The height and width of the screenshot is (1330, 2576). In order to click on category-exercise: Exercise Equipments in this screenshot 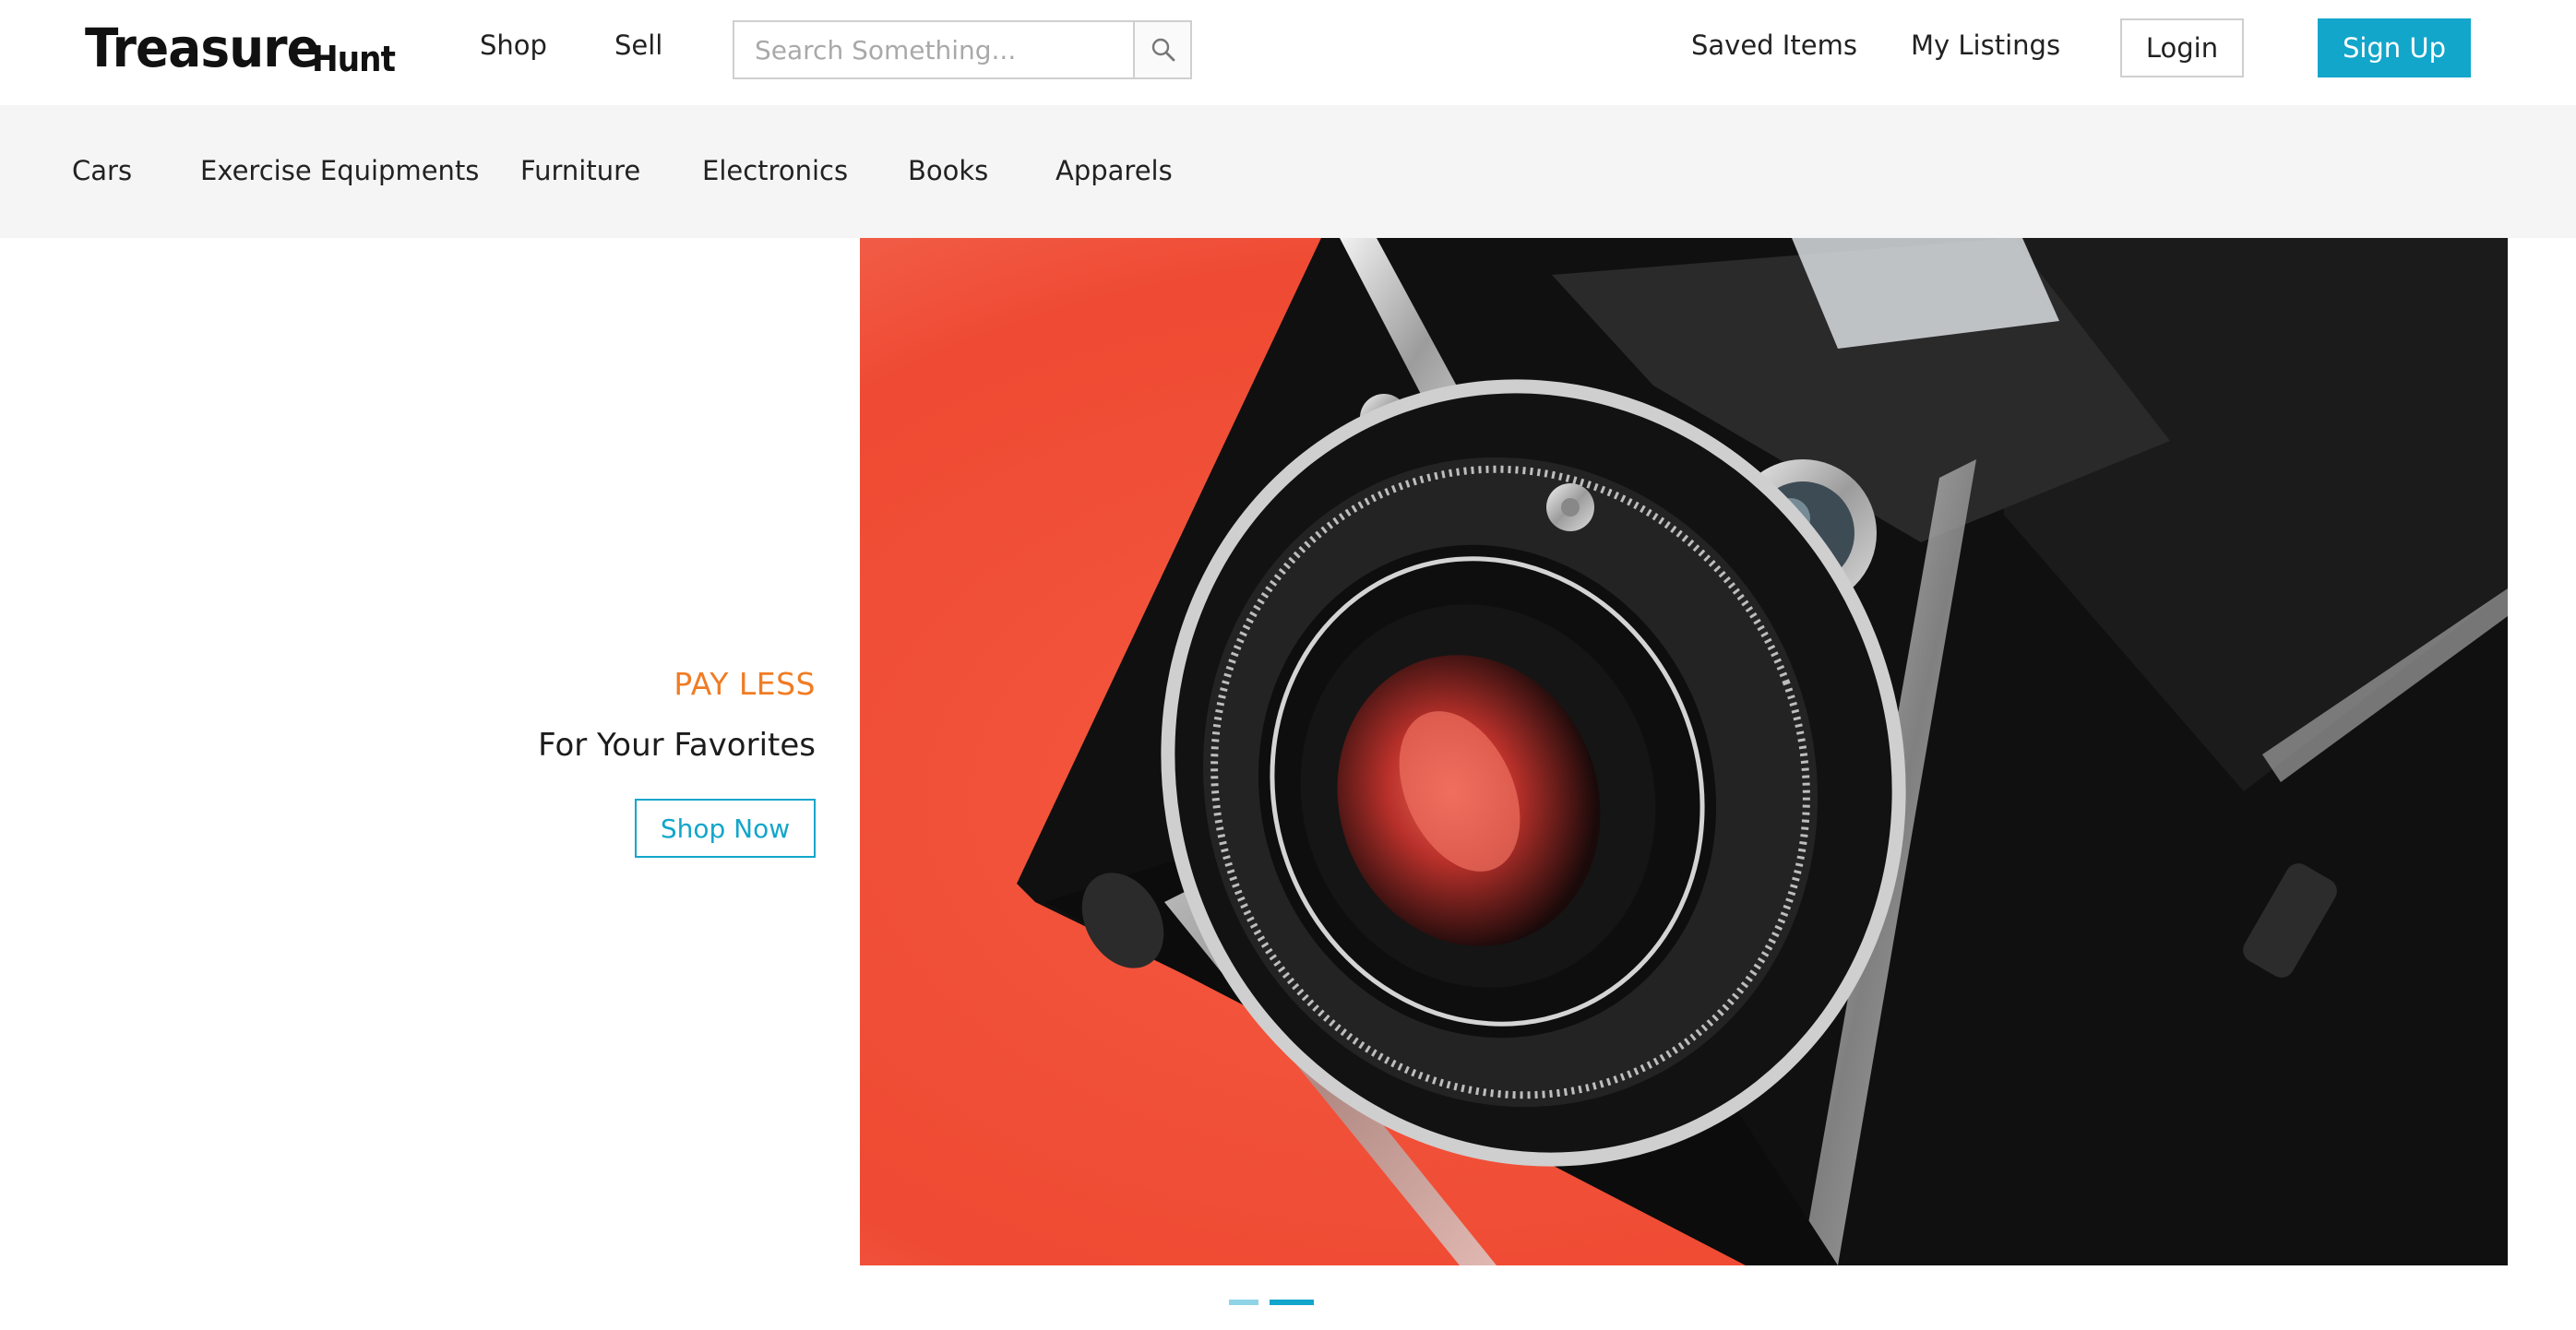, I will do `click(339, 170)`.